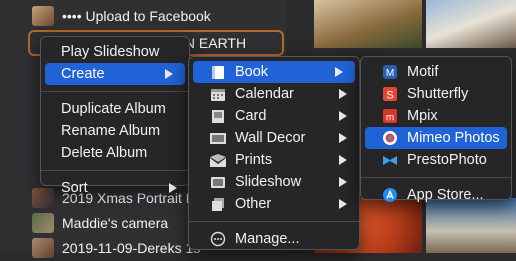 Image resolution: width=516 pixels, height=261 pixels. I want to click on calendar-item: Calendar, so click(274, 94).